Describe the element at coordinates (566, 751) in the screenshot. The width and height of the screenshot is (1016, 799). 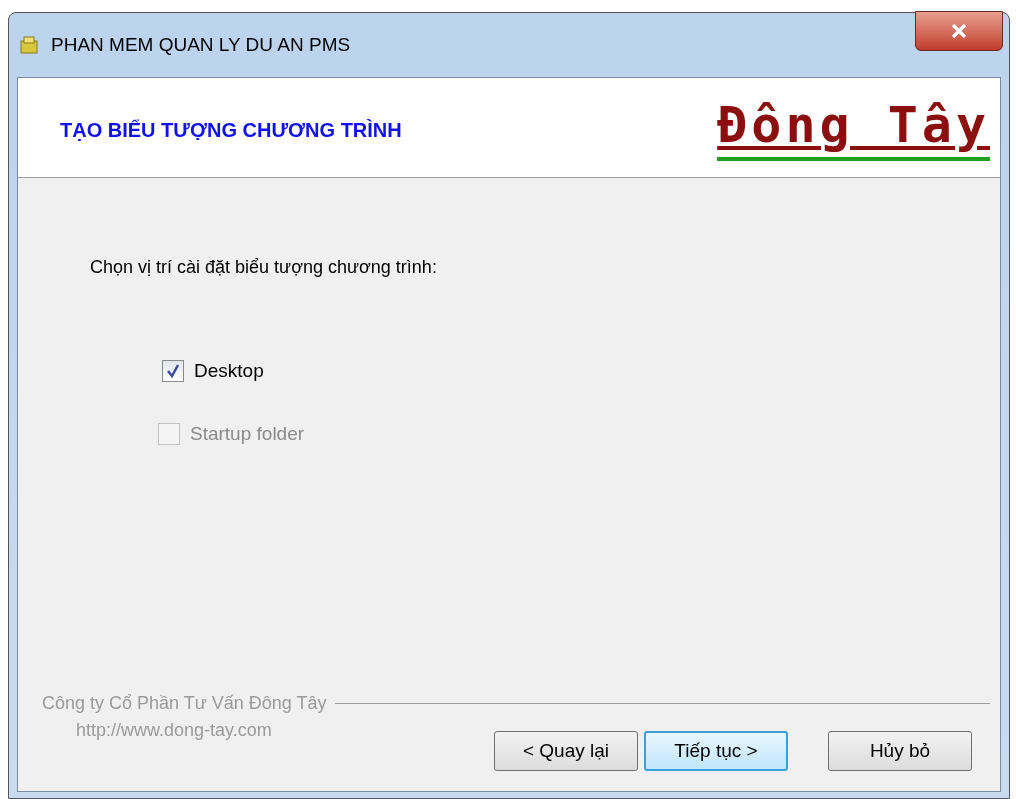
I see `wizard-button: < Quay lại` at that location.